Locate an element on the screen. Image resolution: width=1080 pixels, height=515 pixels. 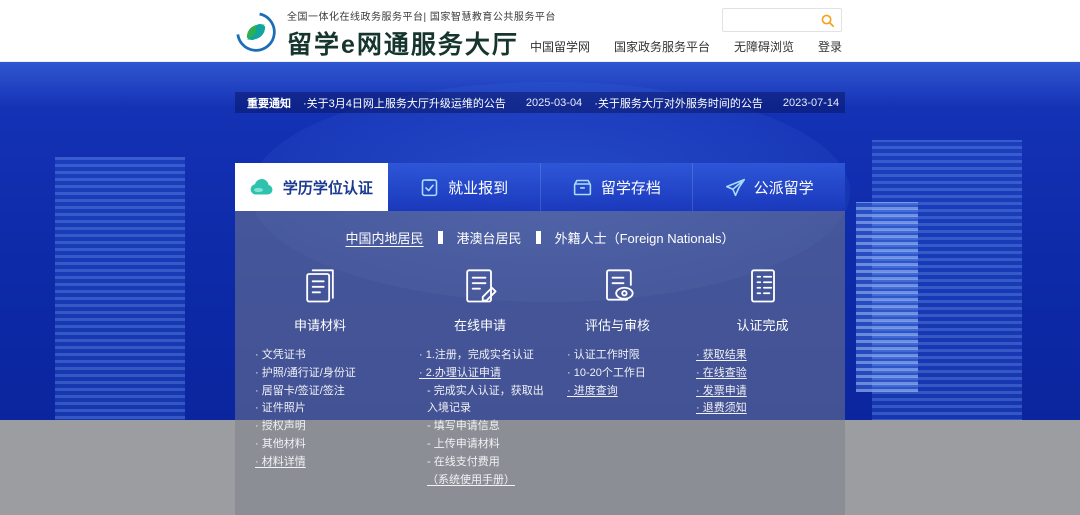
list-item: · 1.注册，完成实名认证 is located at coordinates (476, 355).